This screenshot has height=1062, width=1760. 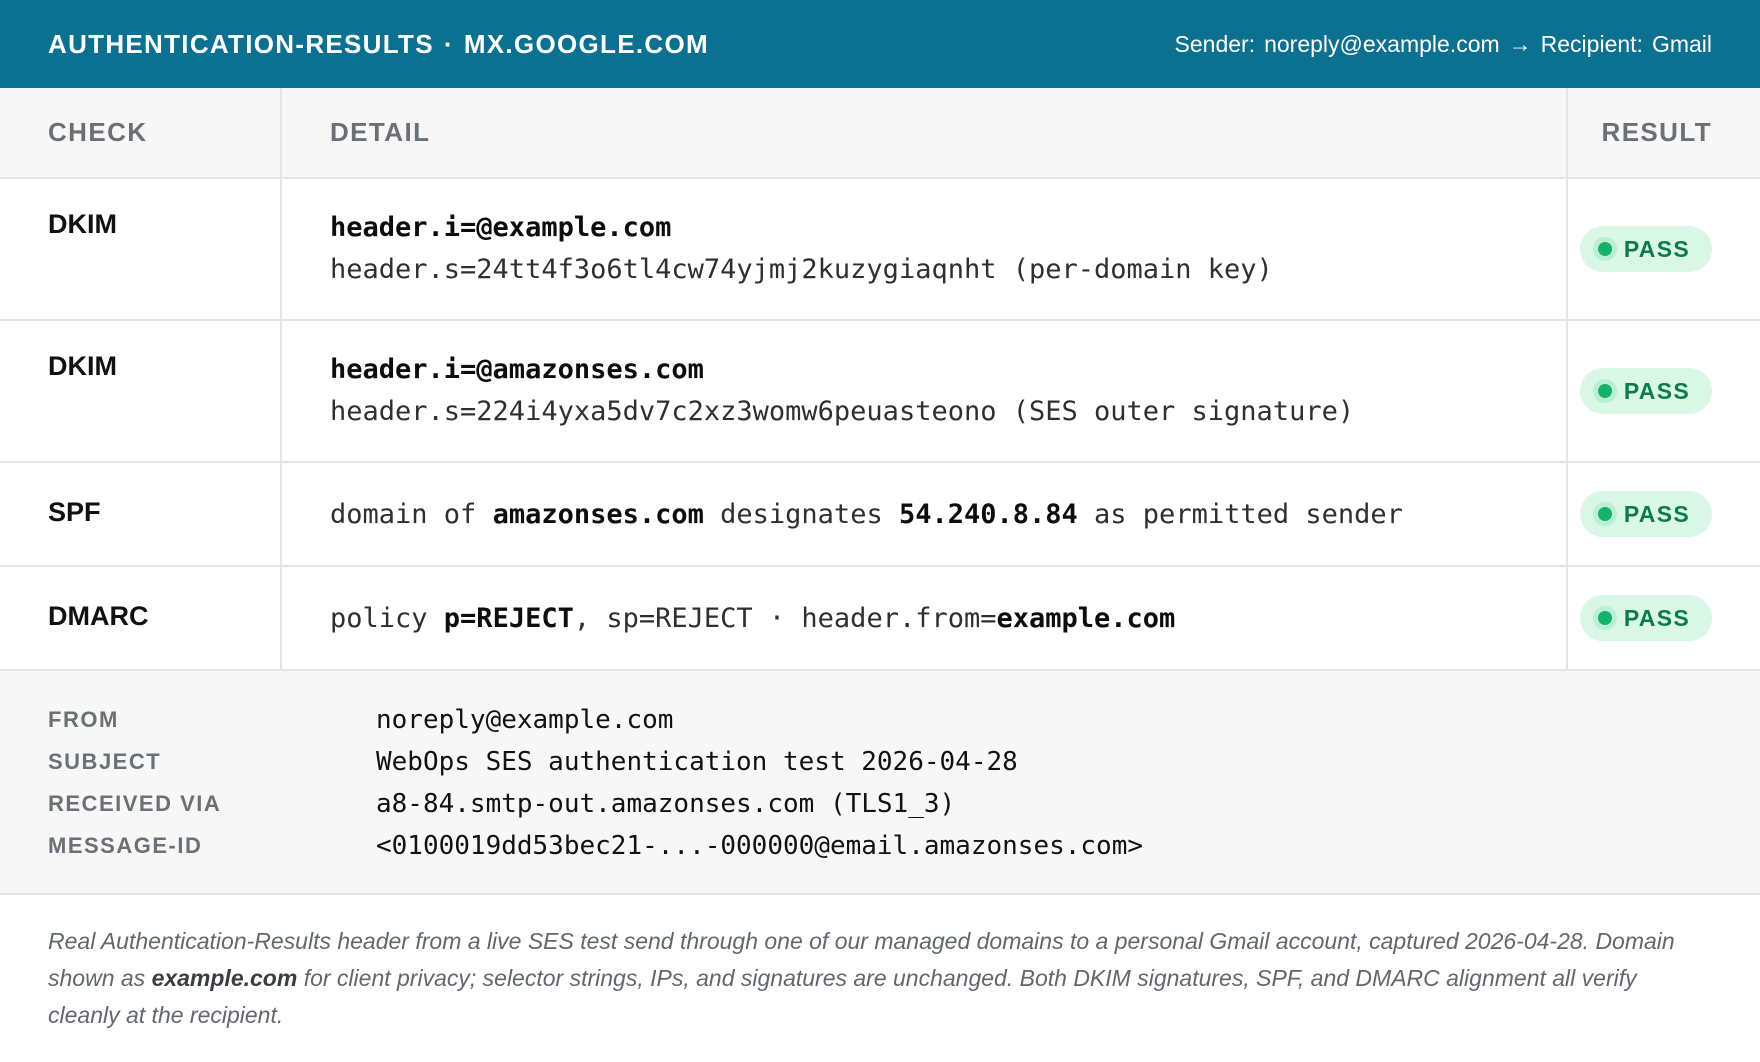 I want to click on meta-value-received: a8-84.smtp-out.amazonses.com (TLS1_3), so click(x=666, y=804).